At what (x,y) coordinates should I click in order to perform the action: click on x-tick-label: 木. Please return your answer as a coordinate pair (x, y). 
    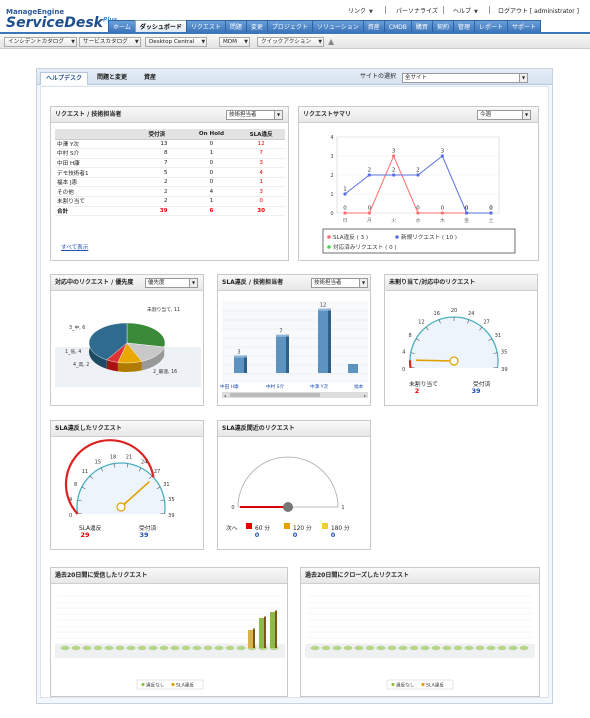
    Looking at the image, I should click on (442, 220).